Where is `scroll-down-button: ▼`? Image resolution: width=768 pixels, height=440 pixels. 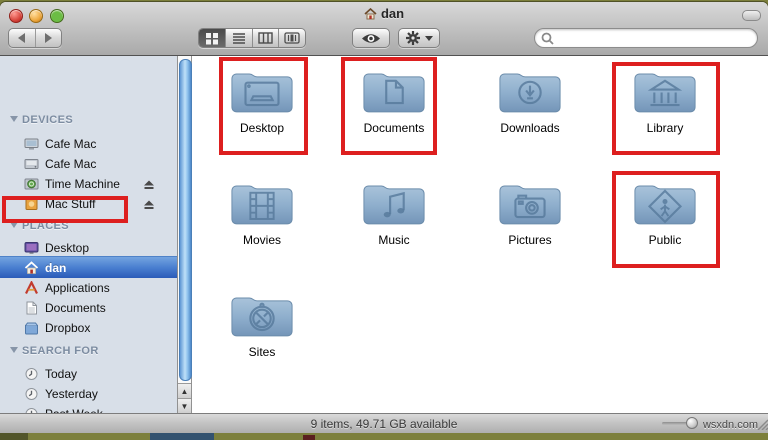 scroll-down-button: ▼ is located at coordinates (184, 405).